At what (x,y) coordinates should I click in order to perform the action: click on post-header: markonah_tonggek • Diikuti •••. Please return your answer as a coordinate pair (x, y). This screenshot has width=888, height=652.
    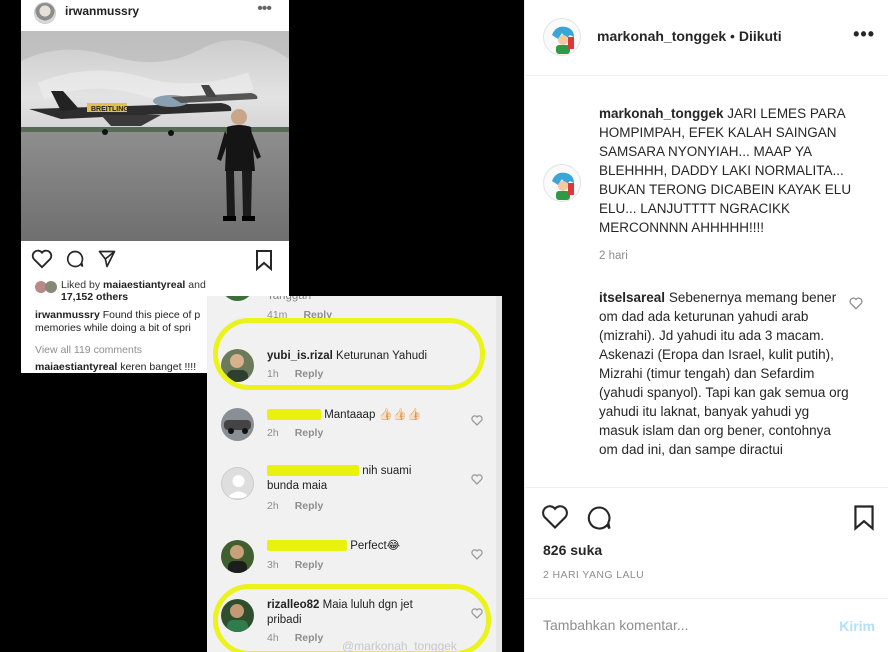
    Looking at the image, I should click on (706, 38).